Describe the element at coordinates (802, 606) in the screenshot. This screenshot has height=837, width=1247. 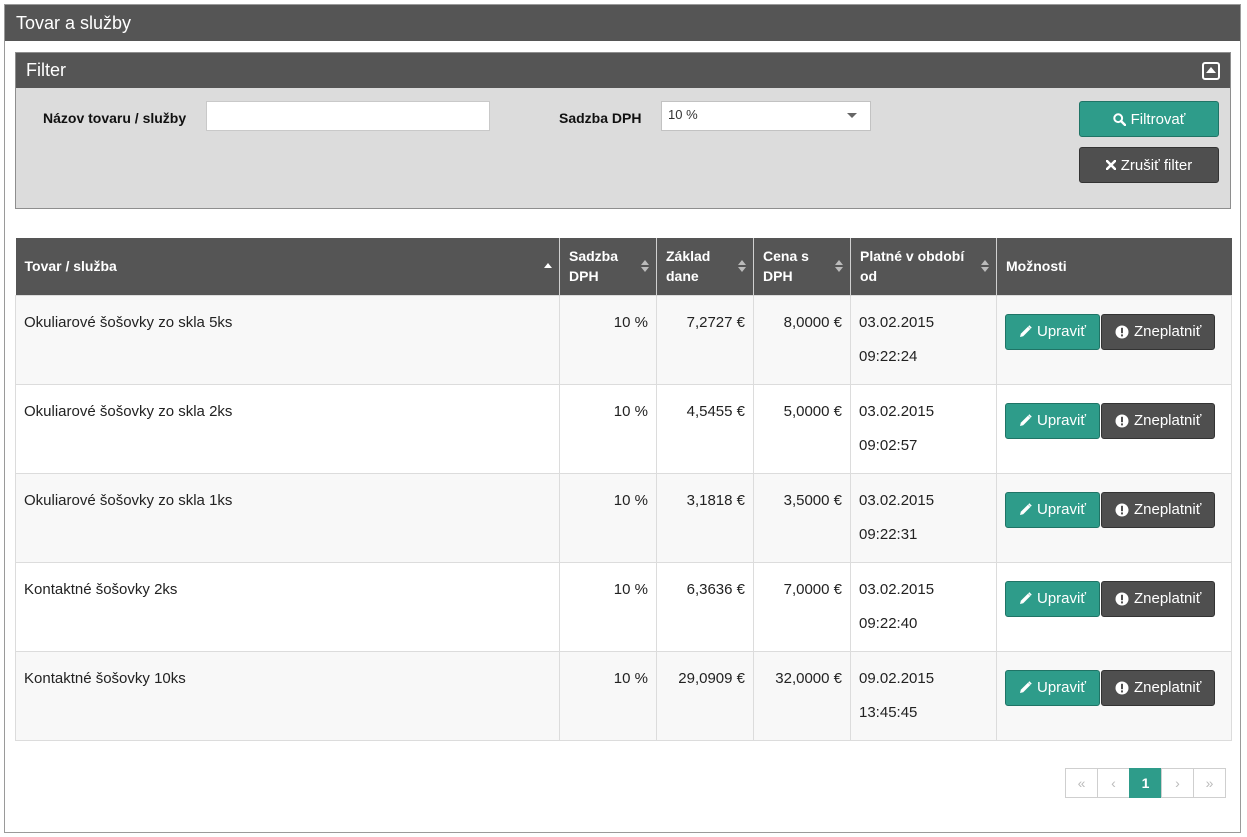
I see `cell-price: 7,0000 €` at that location.